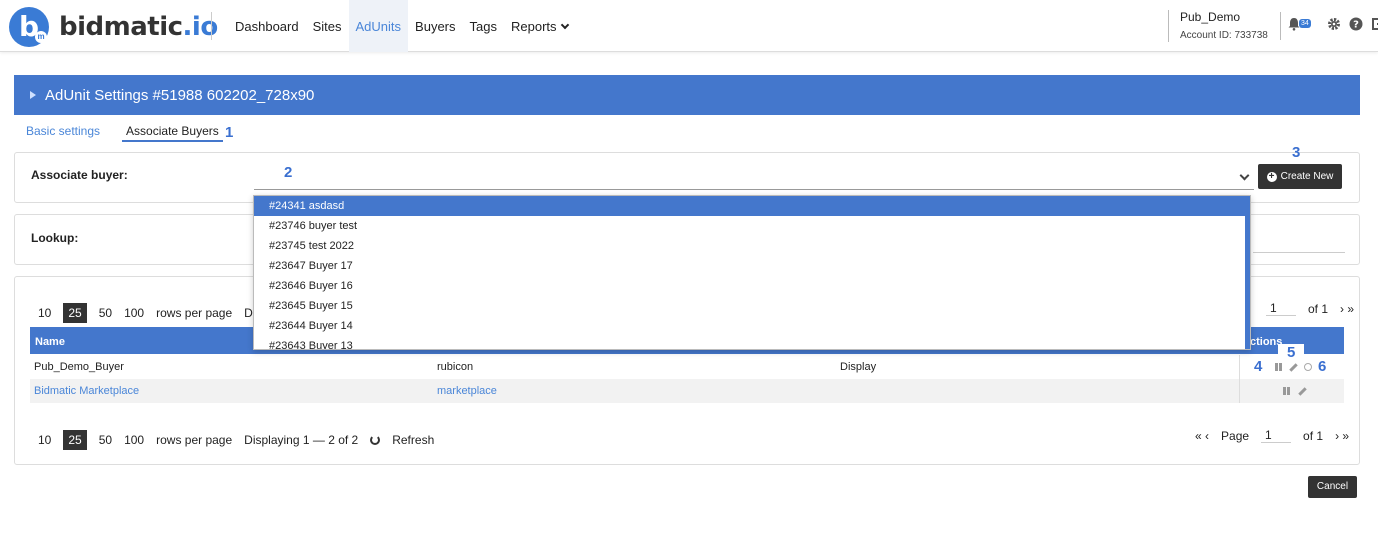 This screenshot has width=1378, height=537. Describe the element at coordinates (200, 27) in the screenshot. I see `brand-tld: .io` at that location.